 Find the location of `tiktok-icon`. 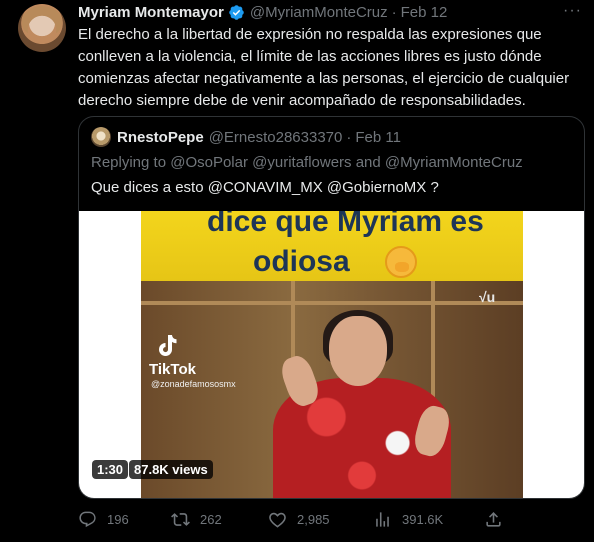

tiktok-icon is located at coordinates (168, 345).